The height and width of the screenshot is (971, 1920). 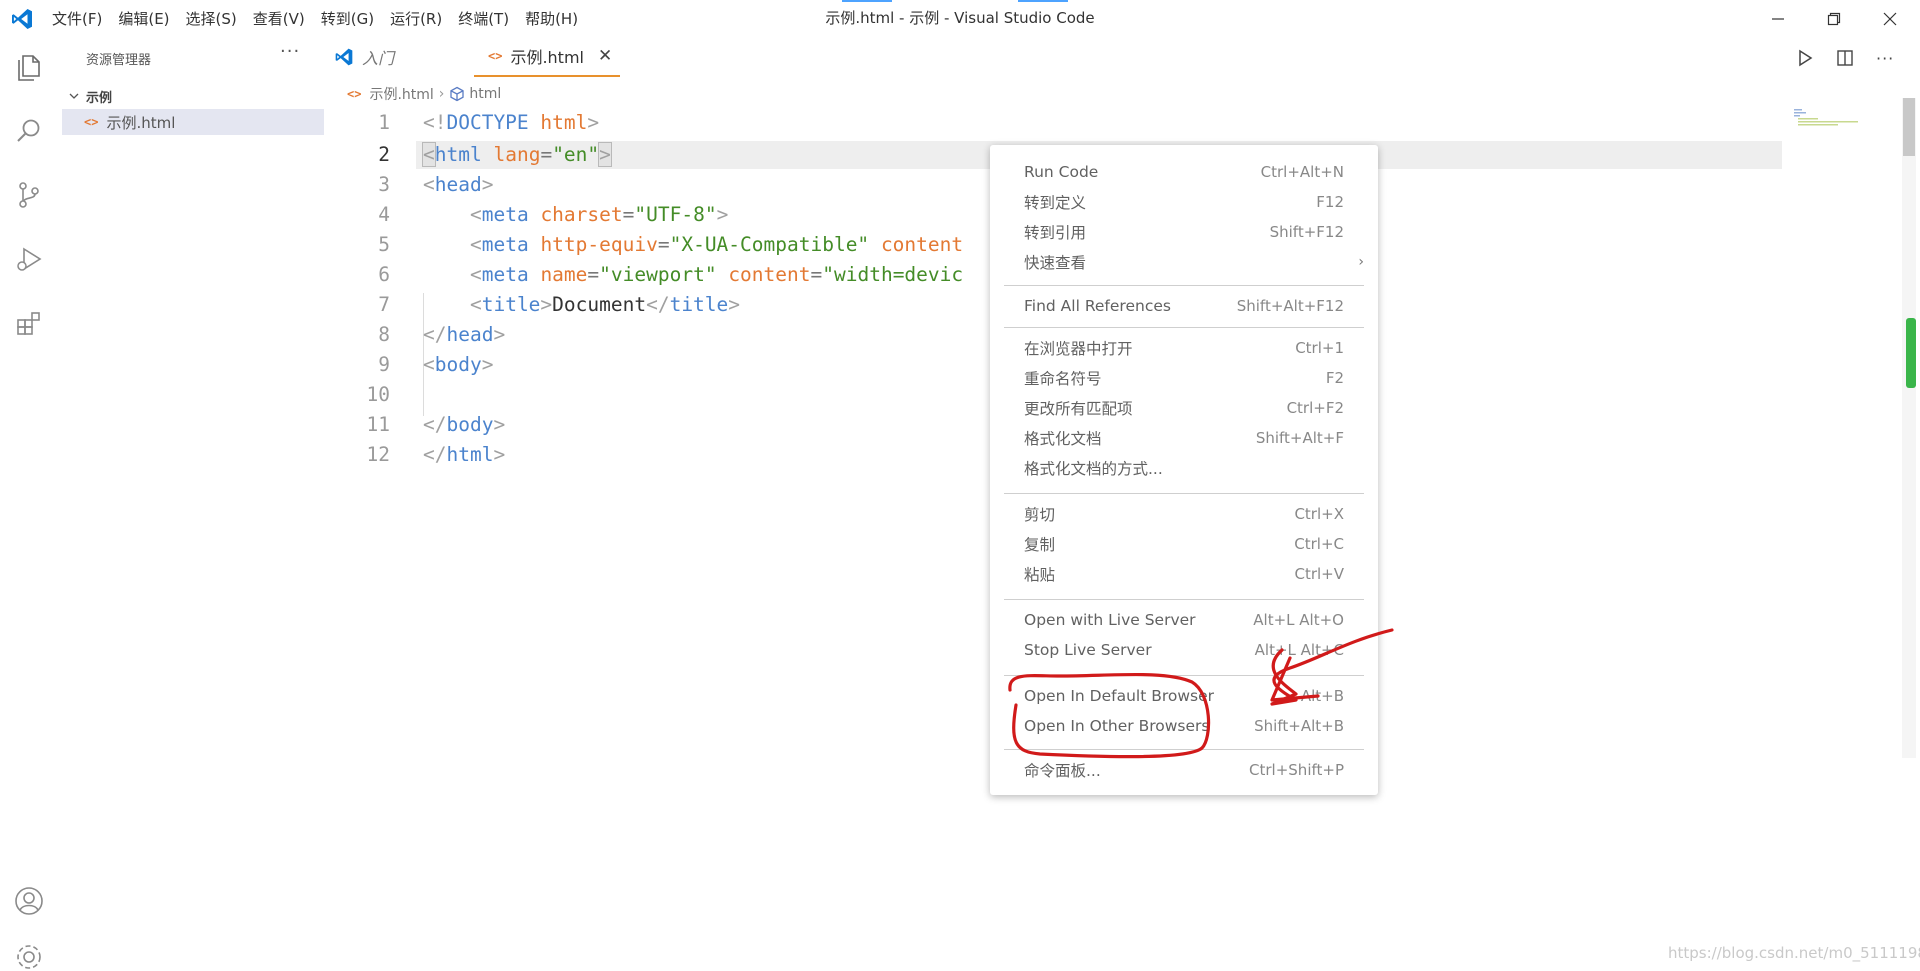 I want to click on menu-rename-symbol: 重命名符号 F2, so click(x=1184, y=378).